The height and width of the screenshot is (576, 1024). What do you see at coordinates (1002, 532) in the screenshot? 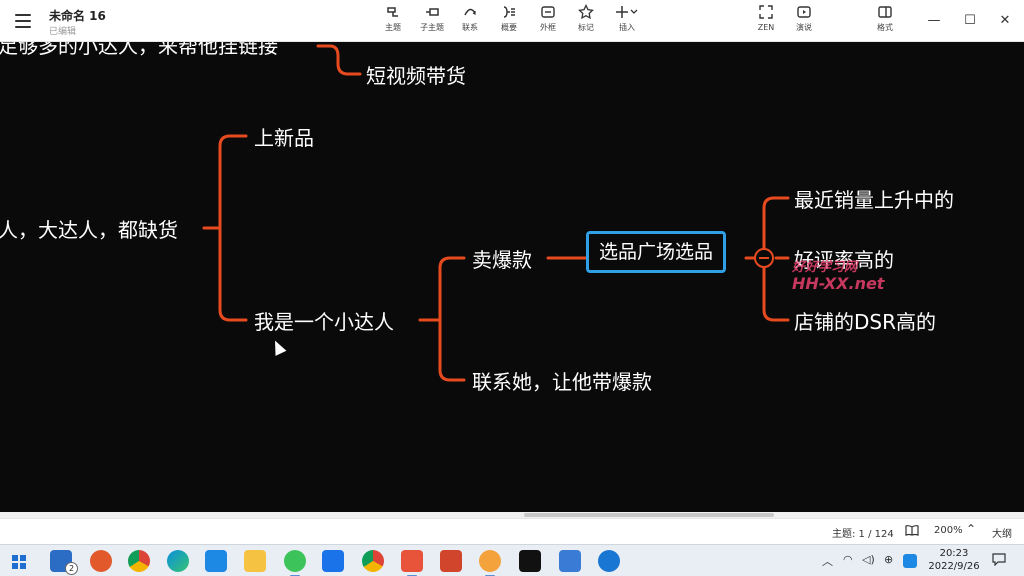
I see `outline-button: 大纲` at bounding box center [1002, 532].